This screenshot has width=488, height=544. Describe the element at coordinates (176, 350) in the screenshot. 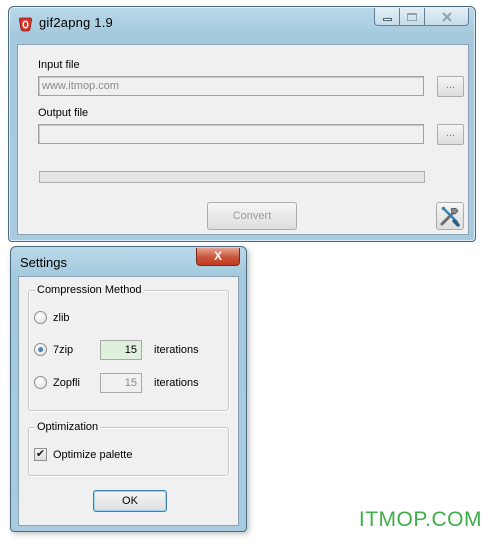

I see `7zip-iterations-label: iterations` at that location.